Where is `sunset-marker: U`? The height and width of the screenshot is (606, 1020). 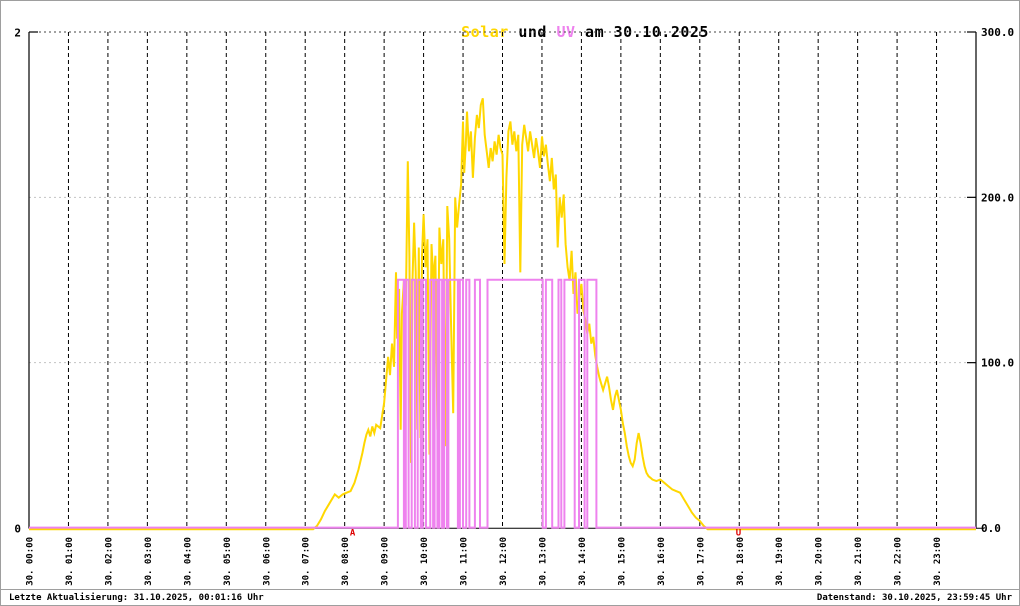
sunset-marker: U is located at coordinates (738, 534).